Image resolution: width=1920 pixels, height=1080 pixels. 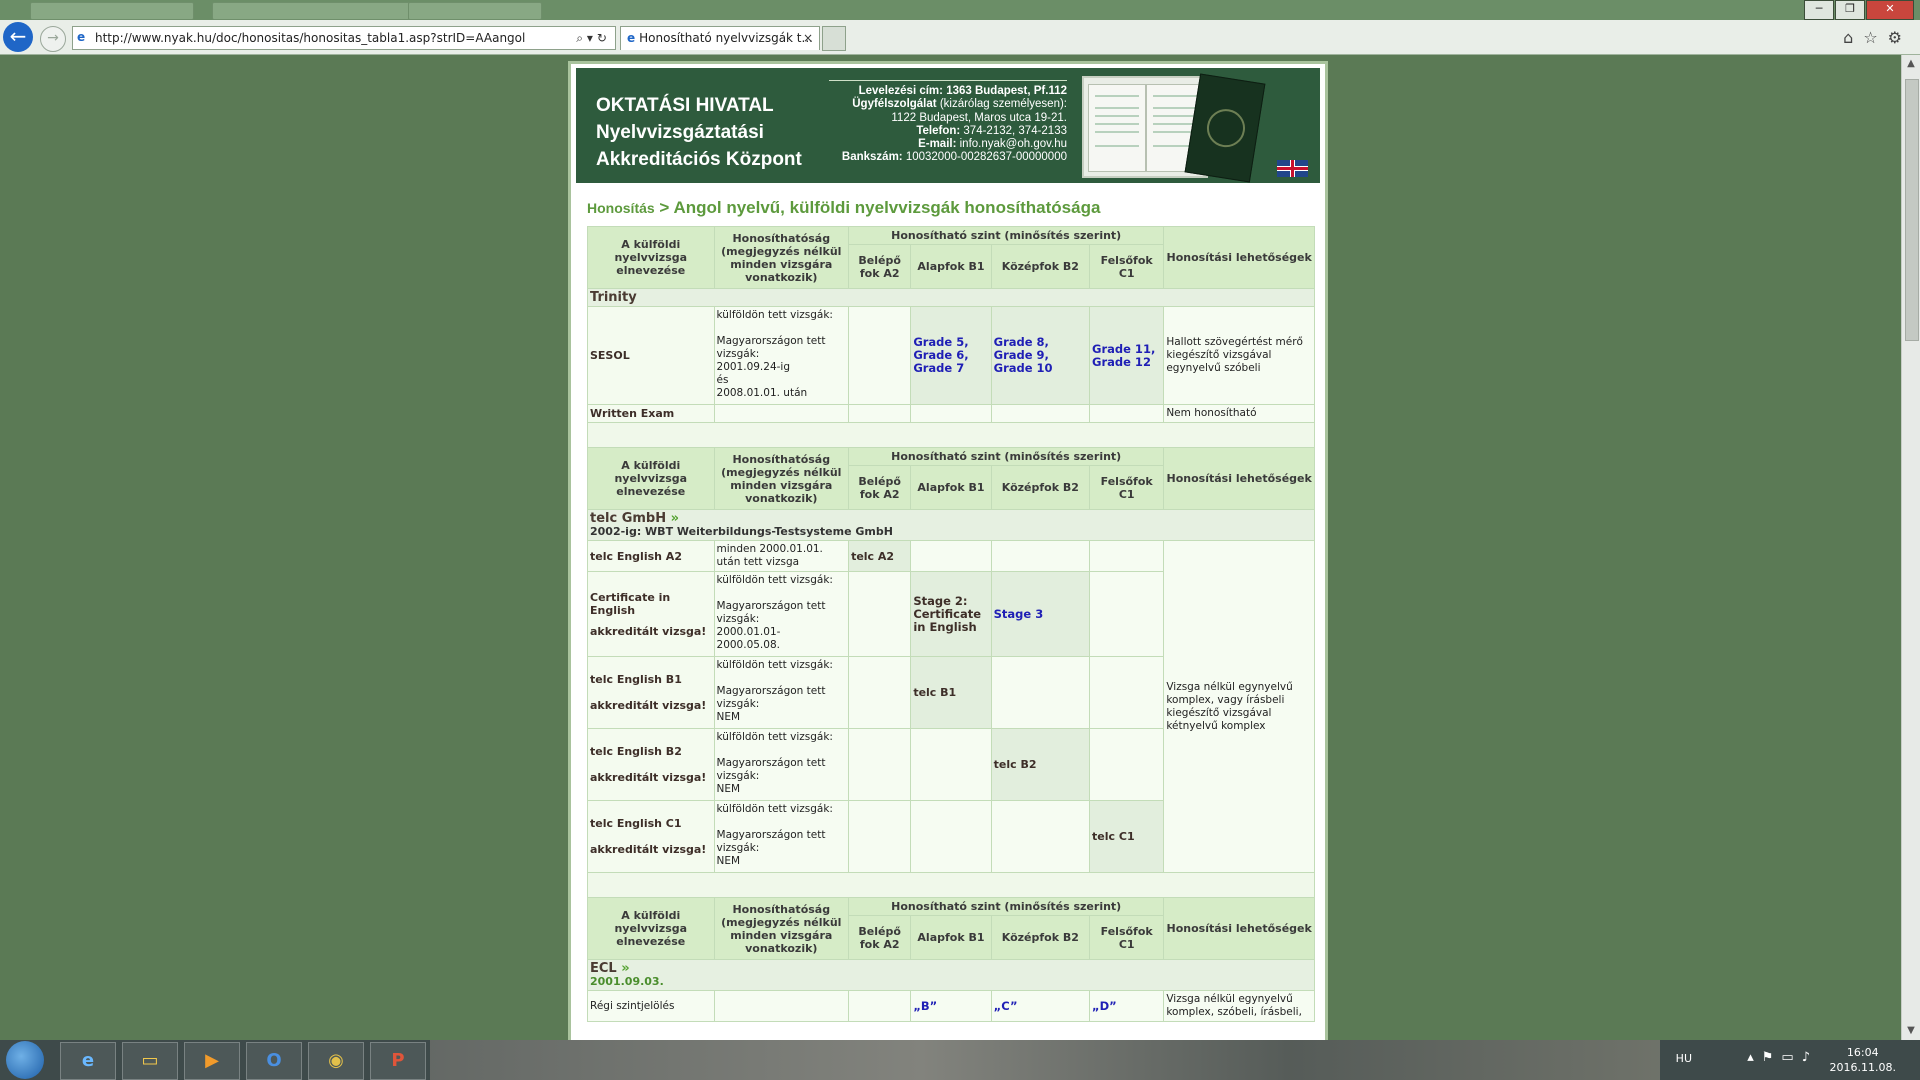 I want to click on group-telc-more-link: », so click(x=675, y=518).